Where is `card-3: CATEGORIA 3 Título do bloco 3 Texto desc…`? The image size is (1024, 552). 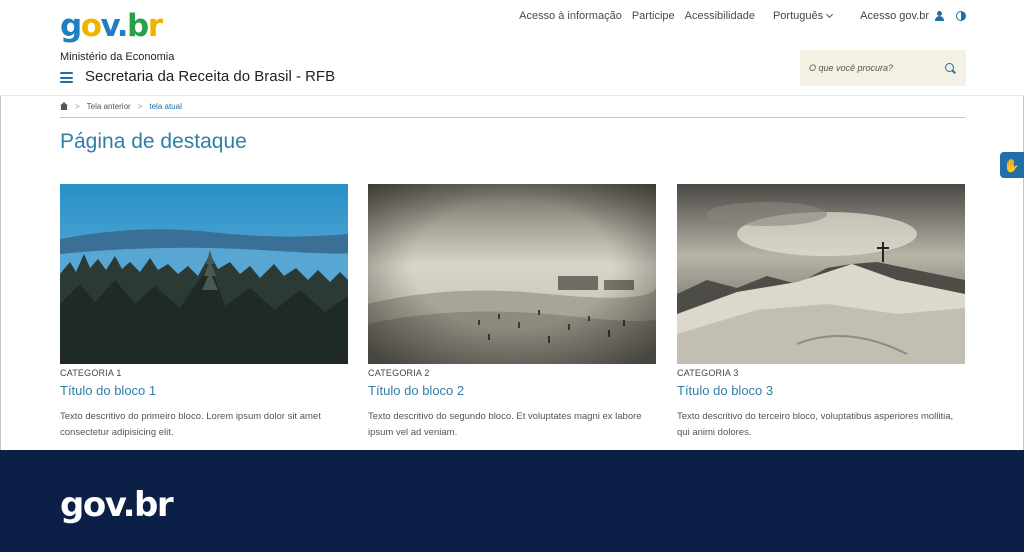
card-3: CATEGORIA 3 Título do bloco 3 Texto desc… is located at coordinates (821, 312).